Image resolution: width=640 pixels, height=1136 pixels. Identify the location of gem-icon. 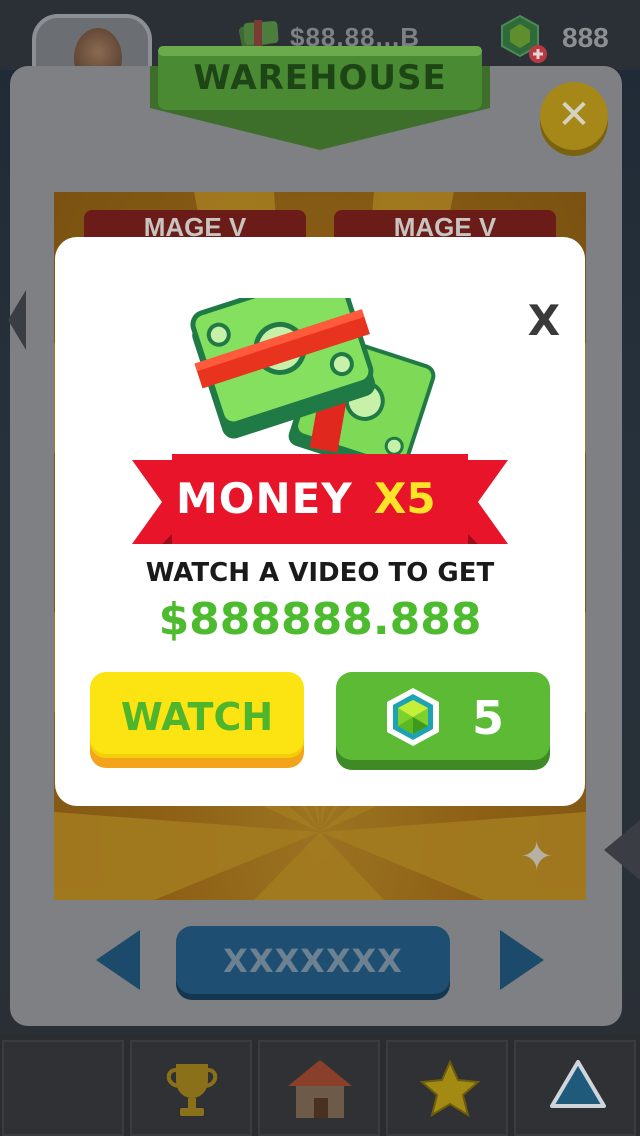
(413, 717).